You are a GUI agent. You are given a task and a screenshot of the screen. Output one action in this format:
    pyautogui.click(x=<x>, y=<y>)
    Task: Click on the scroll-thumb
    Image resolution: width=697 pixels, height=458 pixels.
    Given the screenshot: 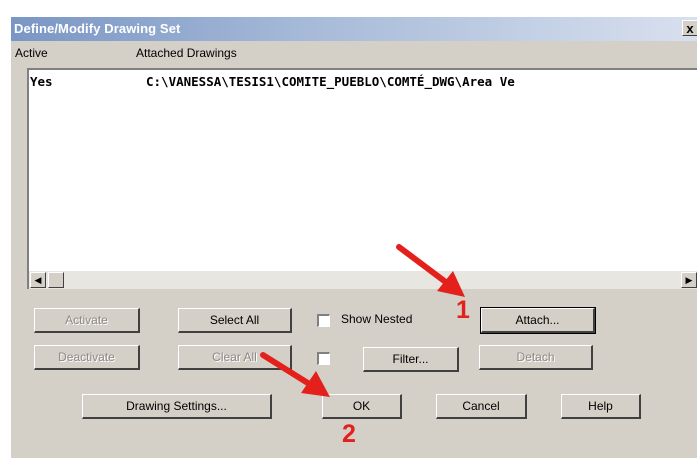 What is the action you would take?
    pyautogui.click(x=56, y=280)
    